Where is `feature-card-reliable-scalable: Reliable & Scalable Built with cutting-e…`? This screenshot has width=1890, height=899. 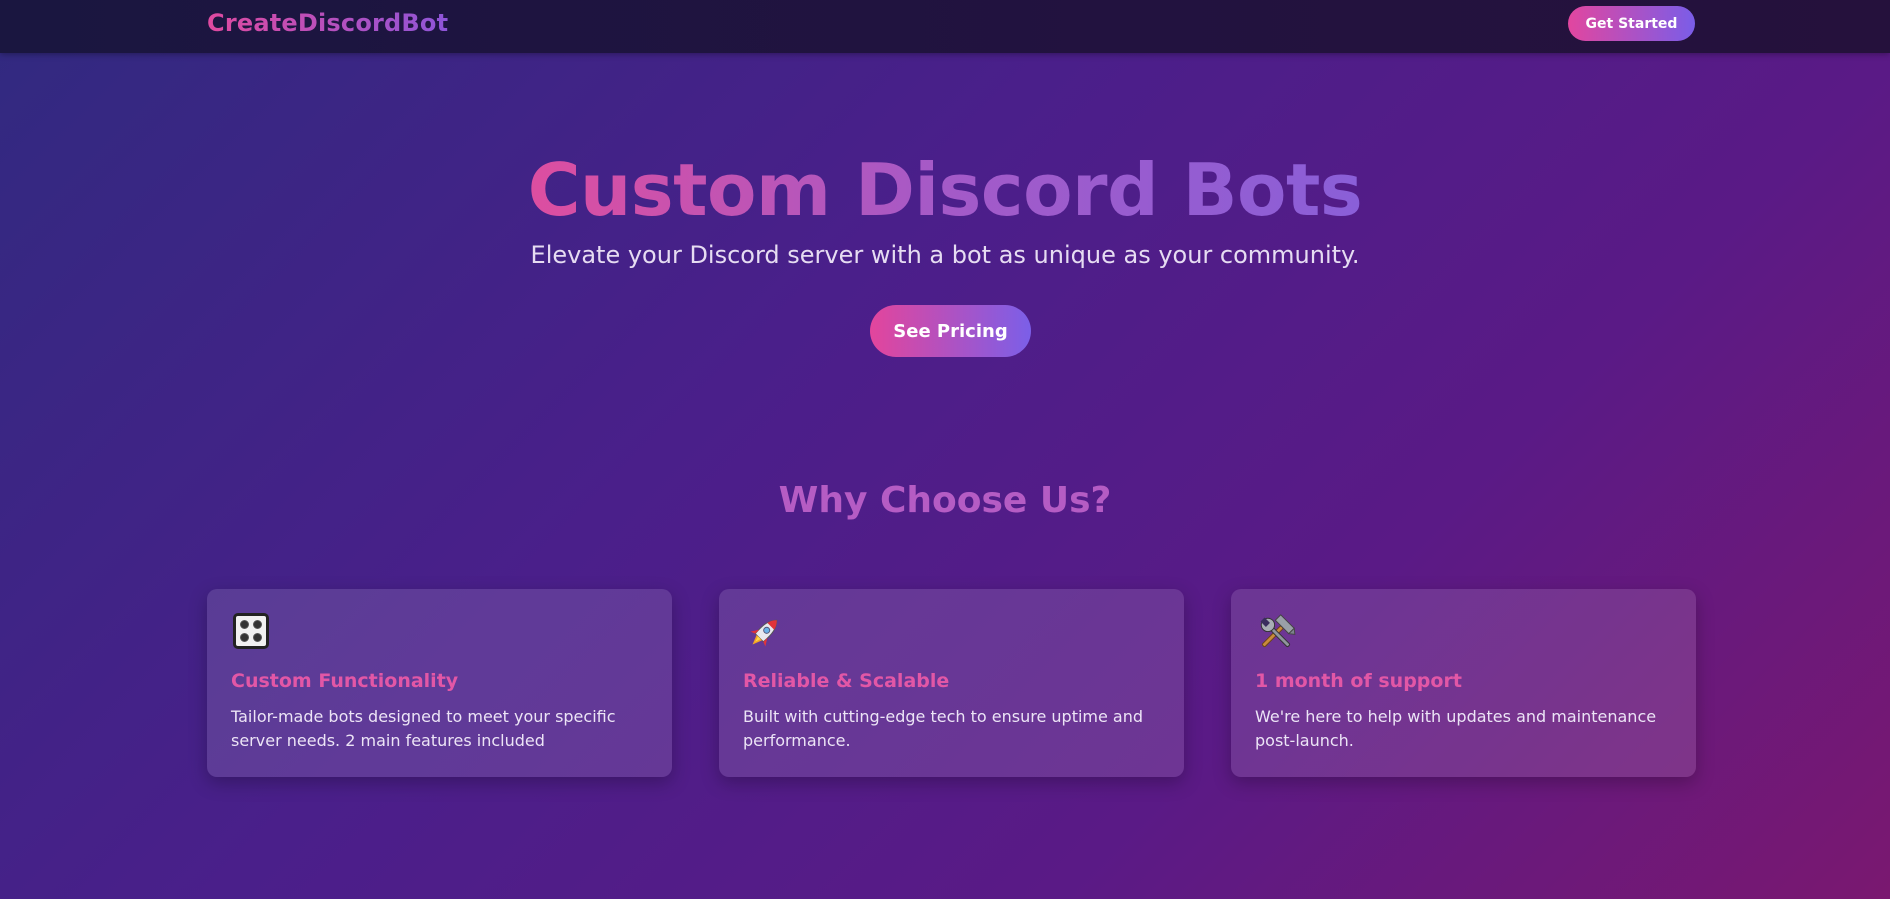
feature-card-reliable-scalable: Reliable & Scalable Built with cutting-e… is located at coordinates (951, 683).